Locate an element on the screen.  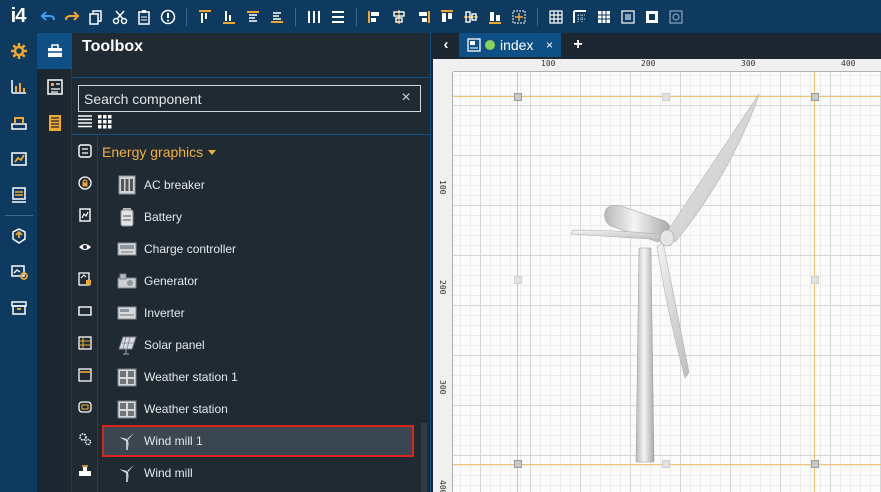
paste-icon is located at coordinates (144, 17).